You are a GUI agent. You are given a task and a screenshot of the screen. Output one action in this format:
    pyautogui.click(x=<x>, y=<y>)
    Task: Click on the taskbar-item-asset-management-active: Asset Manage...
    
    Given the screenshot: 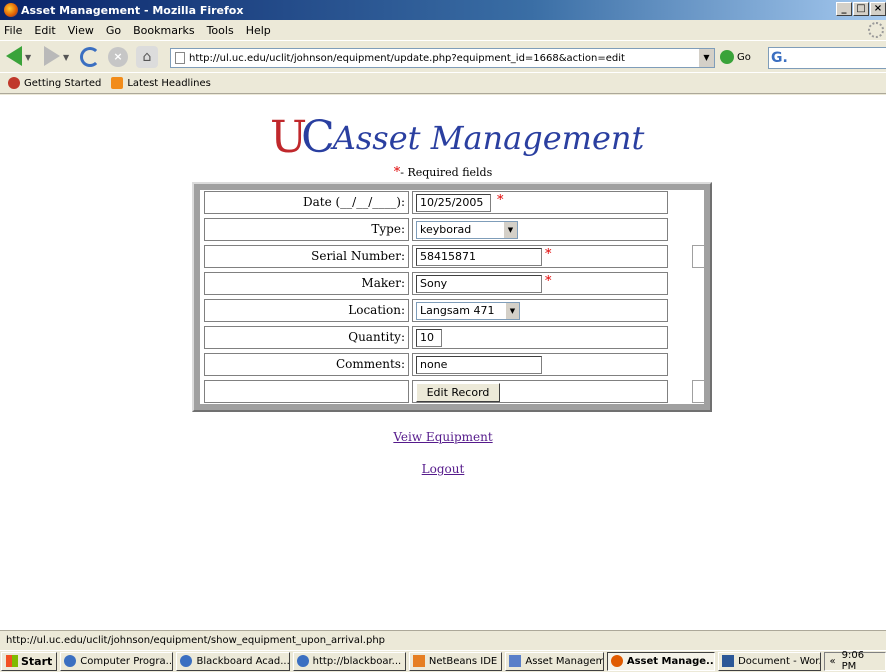 What is the action you would take?
    pyautogui.click(x=661, y=661)
    